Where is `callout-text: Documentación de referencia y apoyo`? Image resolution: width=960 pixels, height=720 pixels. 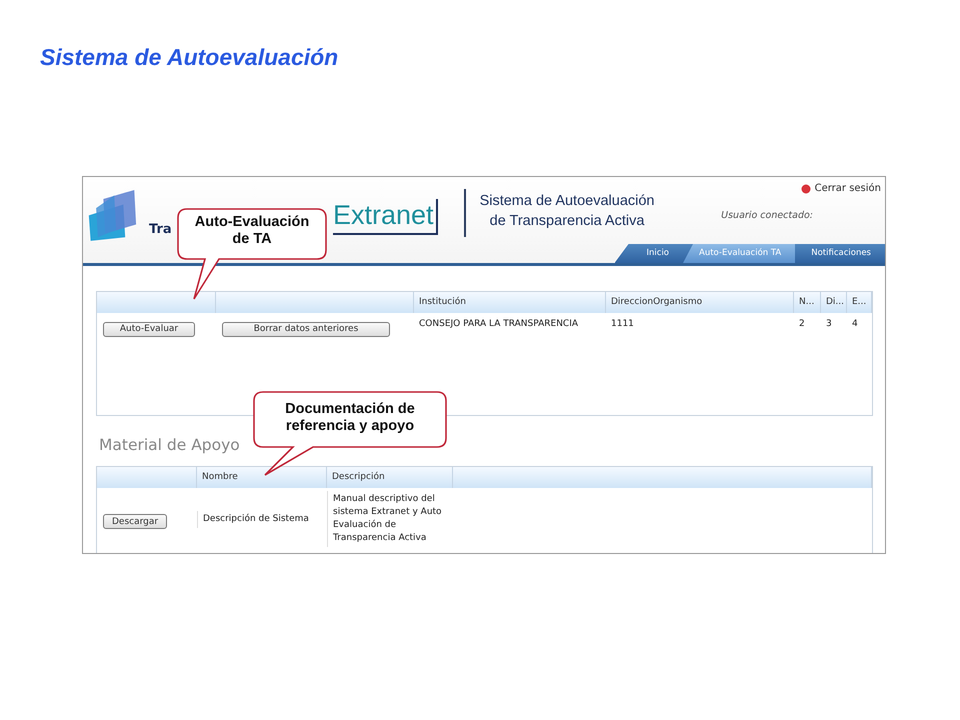 callout-text: Documentación de referencia y apoyo is located at coordinates (350, 418).